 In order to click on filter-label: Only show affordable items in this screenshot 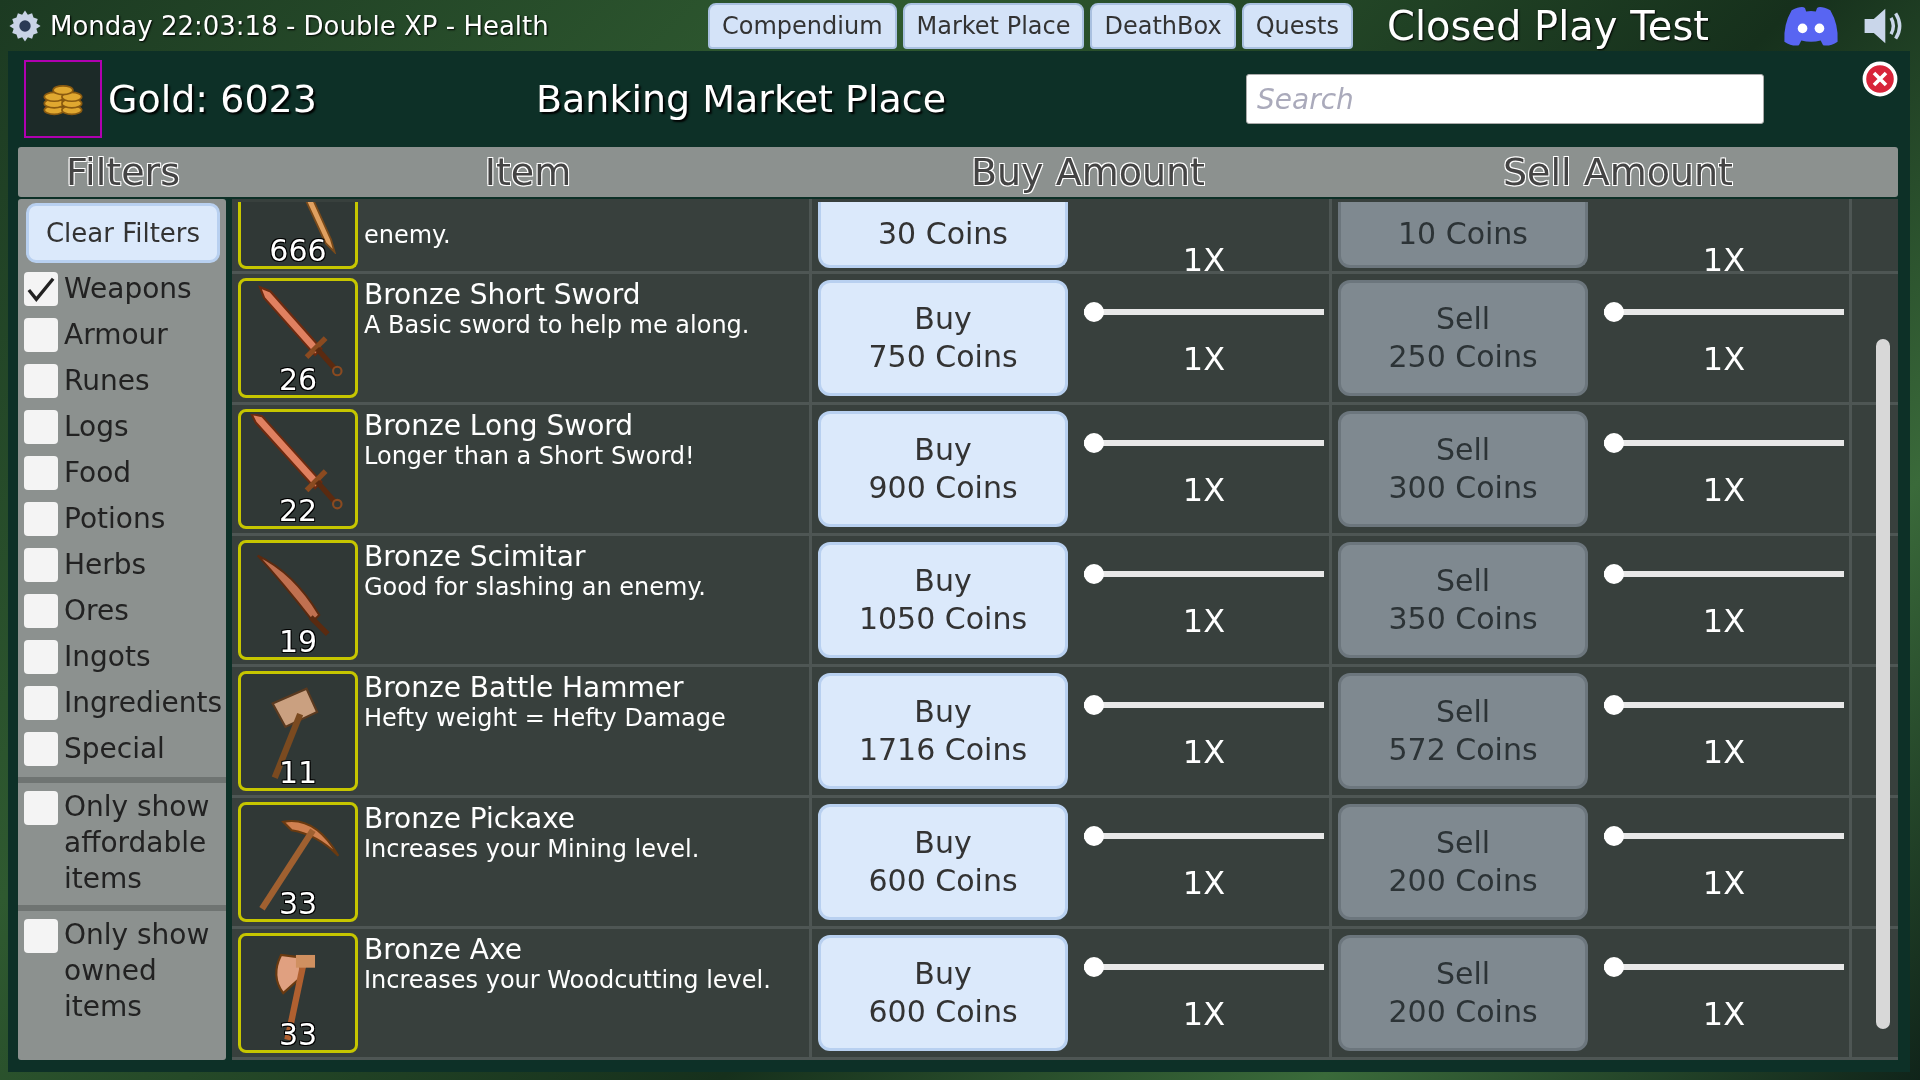, I will do `click(137, 843)`.